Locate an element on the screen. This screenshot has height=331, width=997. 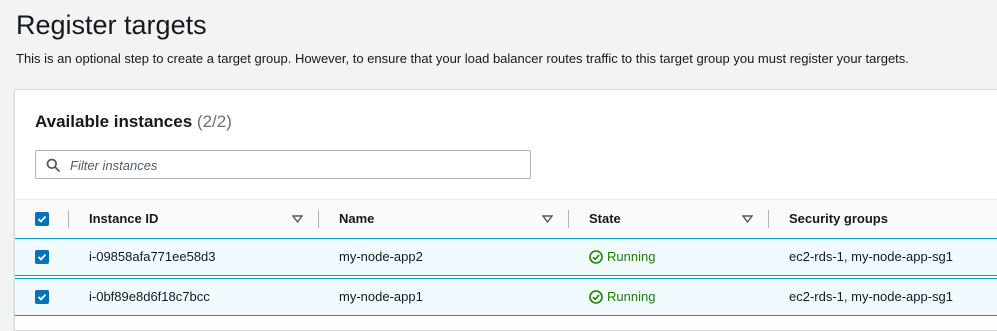
column-header-instance-id: Instance ID is located at coordinates (123, 219).